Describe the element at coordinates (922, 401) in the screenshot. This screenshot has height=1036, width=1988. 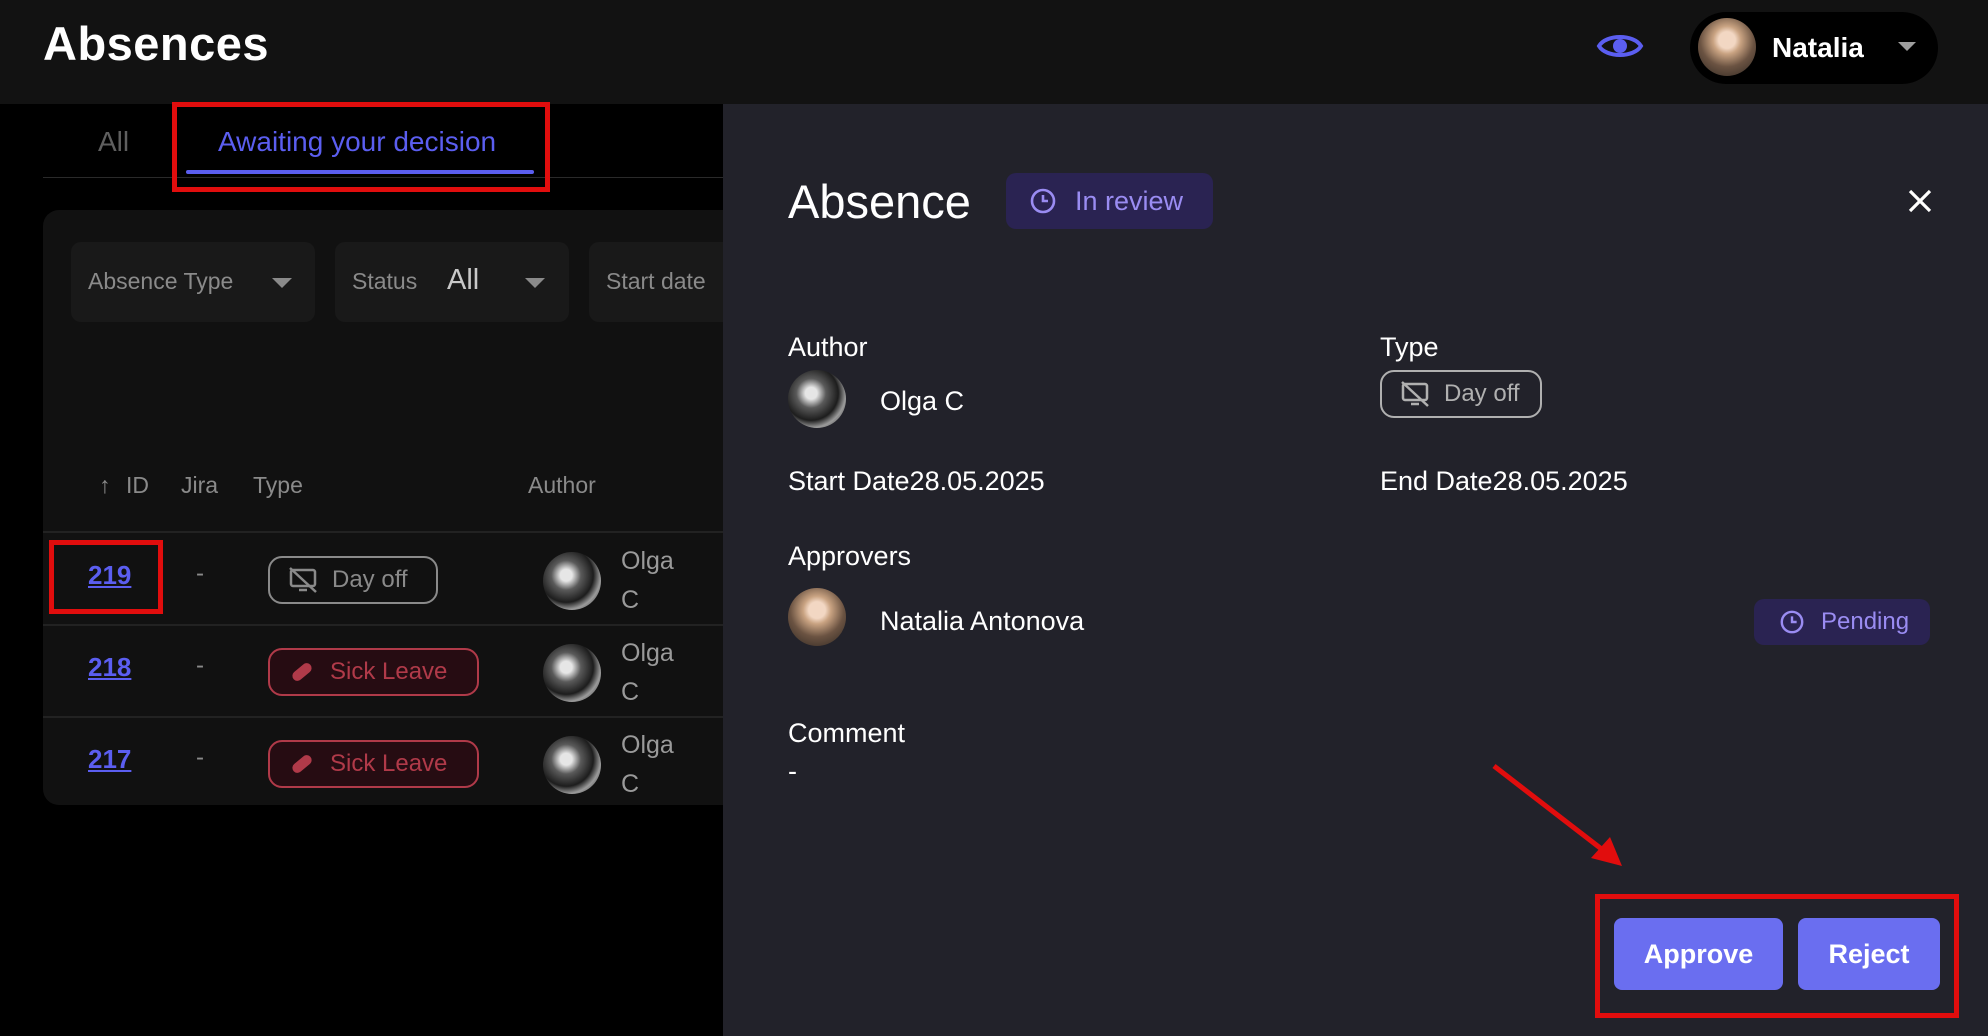
I see `author-name: Olga C` at that location.